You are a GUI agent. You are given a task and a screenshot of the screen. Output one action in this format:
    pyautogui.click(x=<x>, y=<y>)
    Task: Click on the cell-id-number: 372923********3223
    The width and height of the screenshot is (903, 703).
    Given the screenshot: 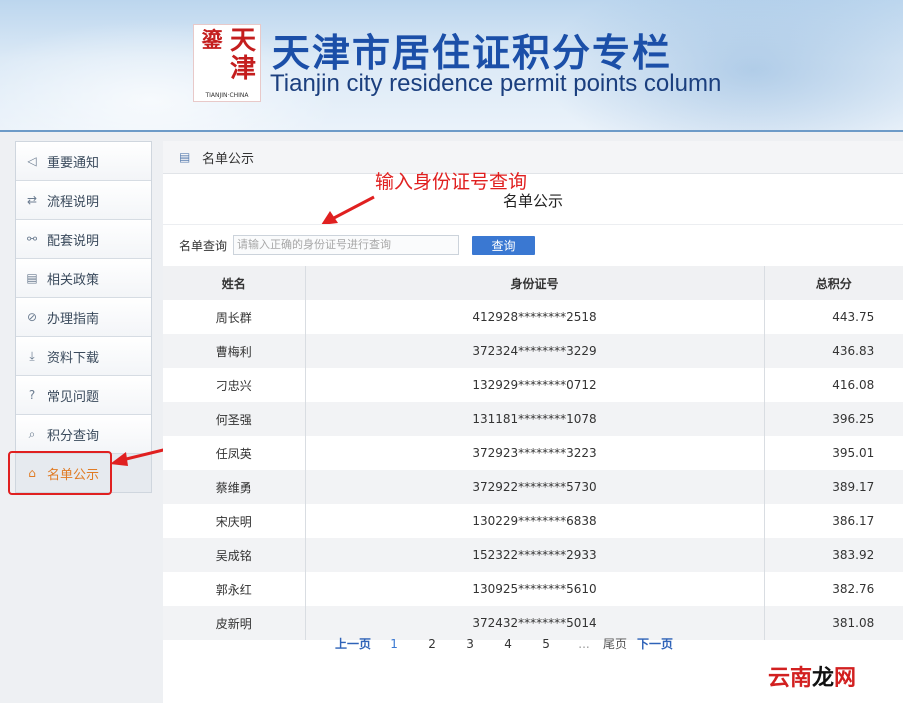 What is the action you would take?
    pyautogui.click(x=535, y=453)
    